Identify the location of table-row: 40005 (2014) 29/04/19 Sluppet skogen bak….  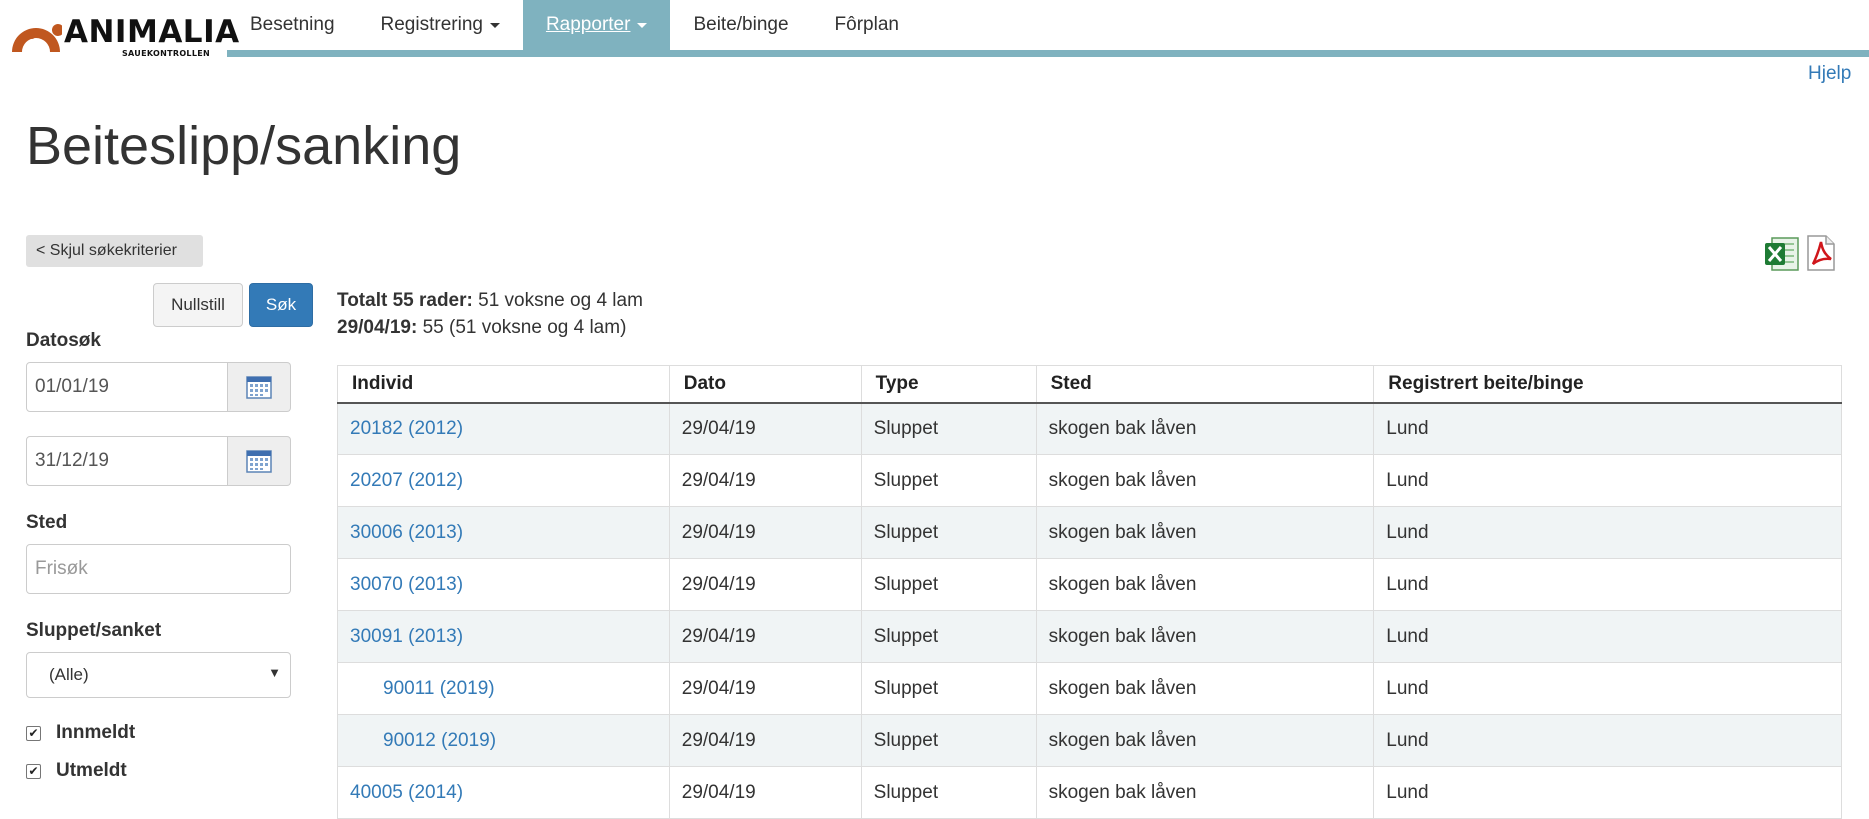
(1089, 792).